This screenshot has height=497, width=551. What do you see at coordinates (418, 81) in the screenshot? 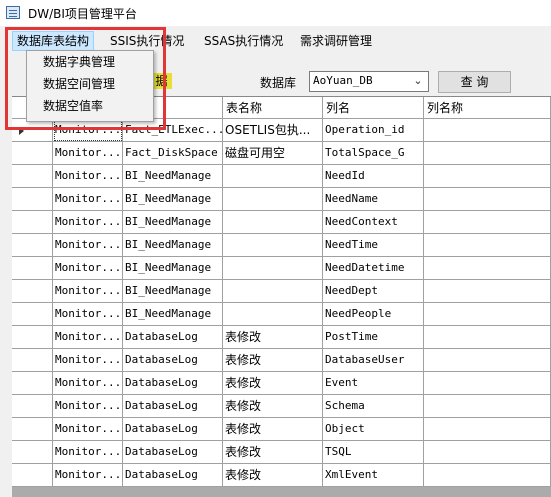
I see `chevron-down-icon: ⌄` at bounding box center [418, 81].